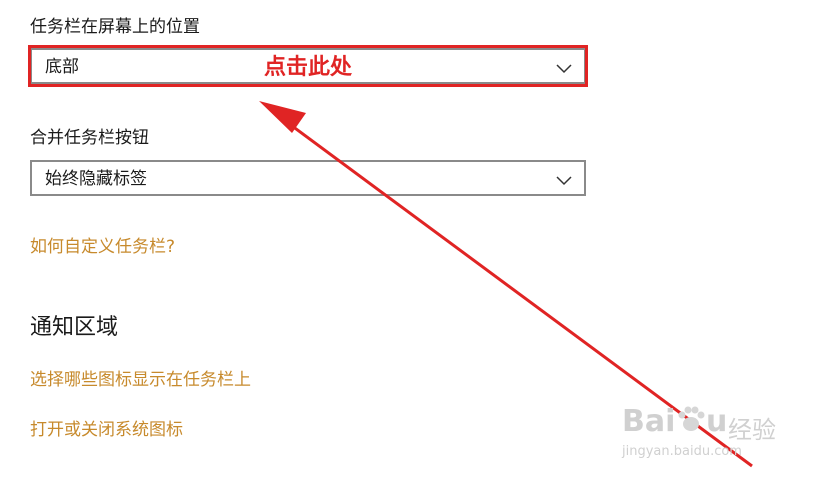 The image size is (816, 481). I want to click on baidu-watermark: Bai u 经验 jingyan.baidu.com, so click(715, 427).